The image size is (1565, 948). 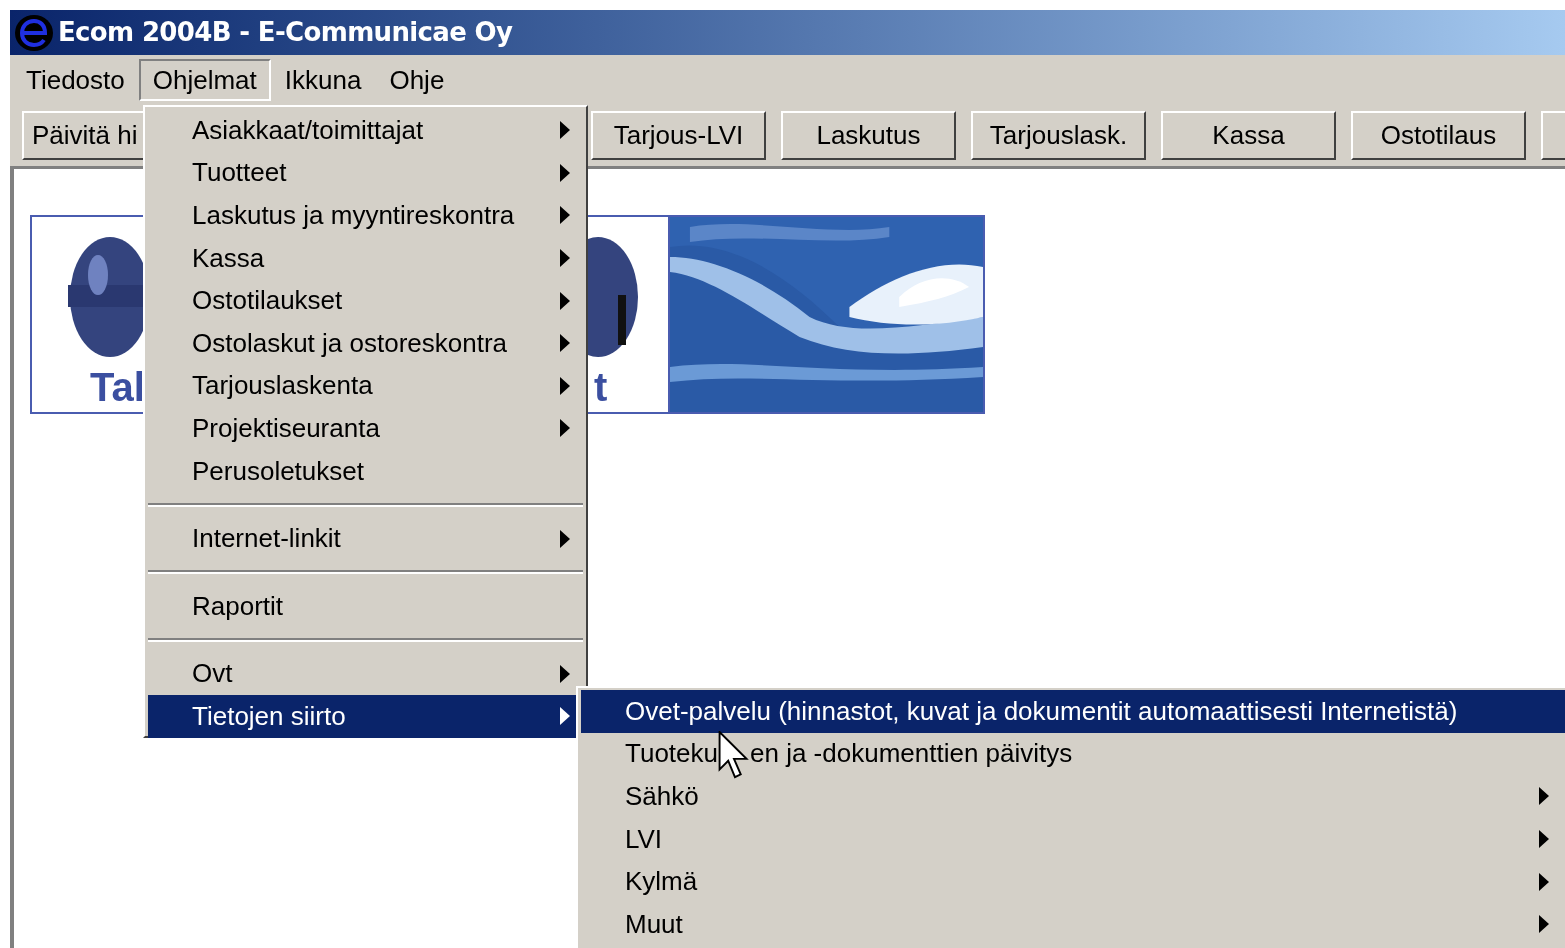 What do you see at coordinates (601, 387) in the screenshot?
I see `logo-text: t` at bounding box center [601, 387].